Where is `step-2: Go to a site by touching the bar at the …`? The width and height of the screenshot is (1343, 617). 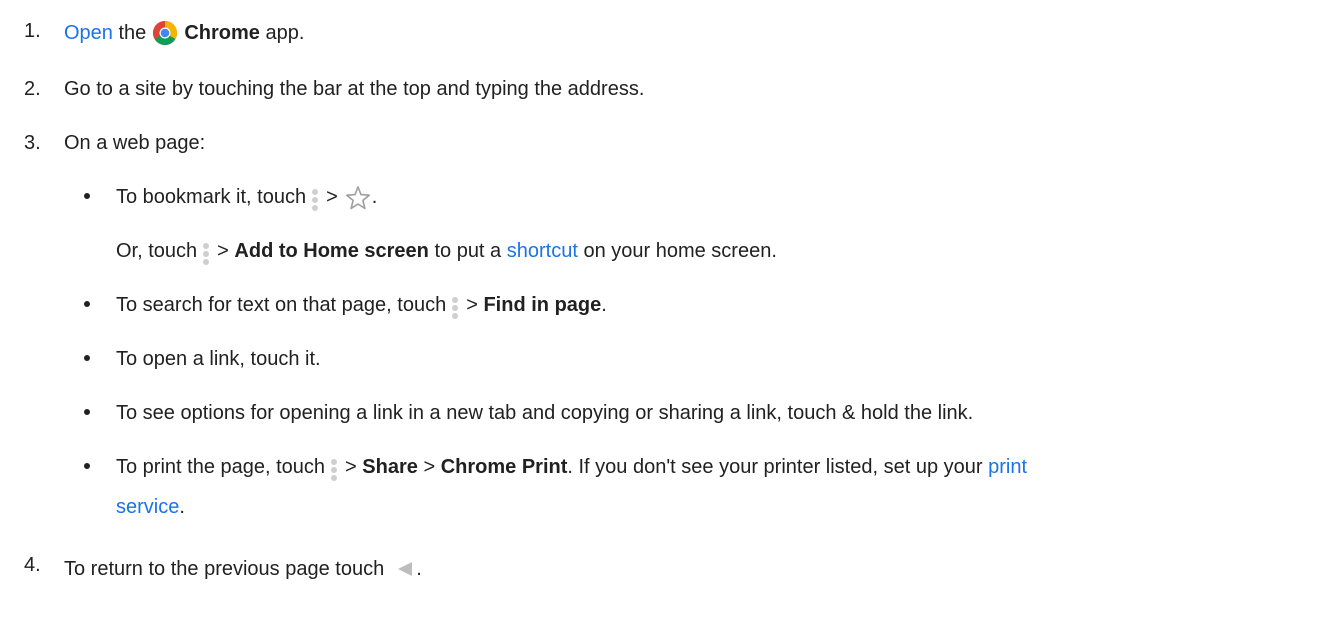 step-2: Go to a site by touching the bar at the … is located at coordinates (354, 89).